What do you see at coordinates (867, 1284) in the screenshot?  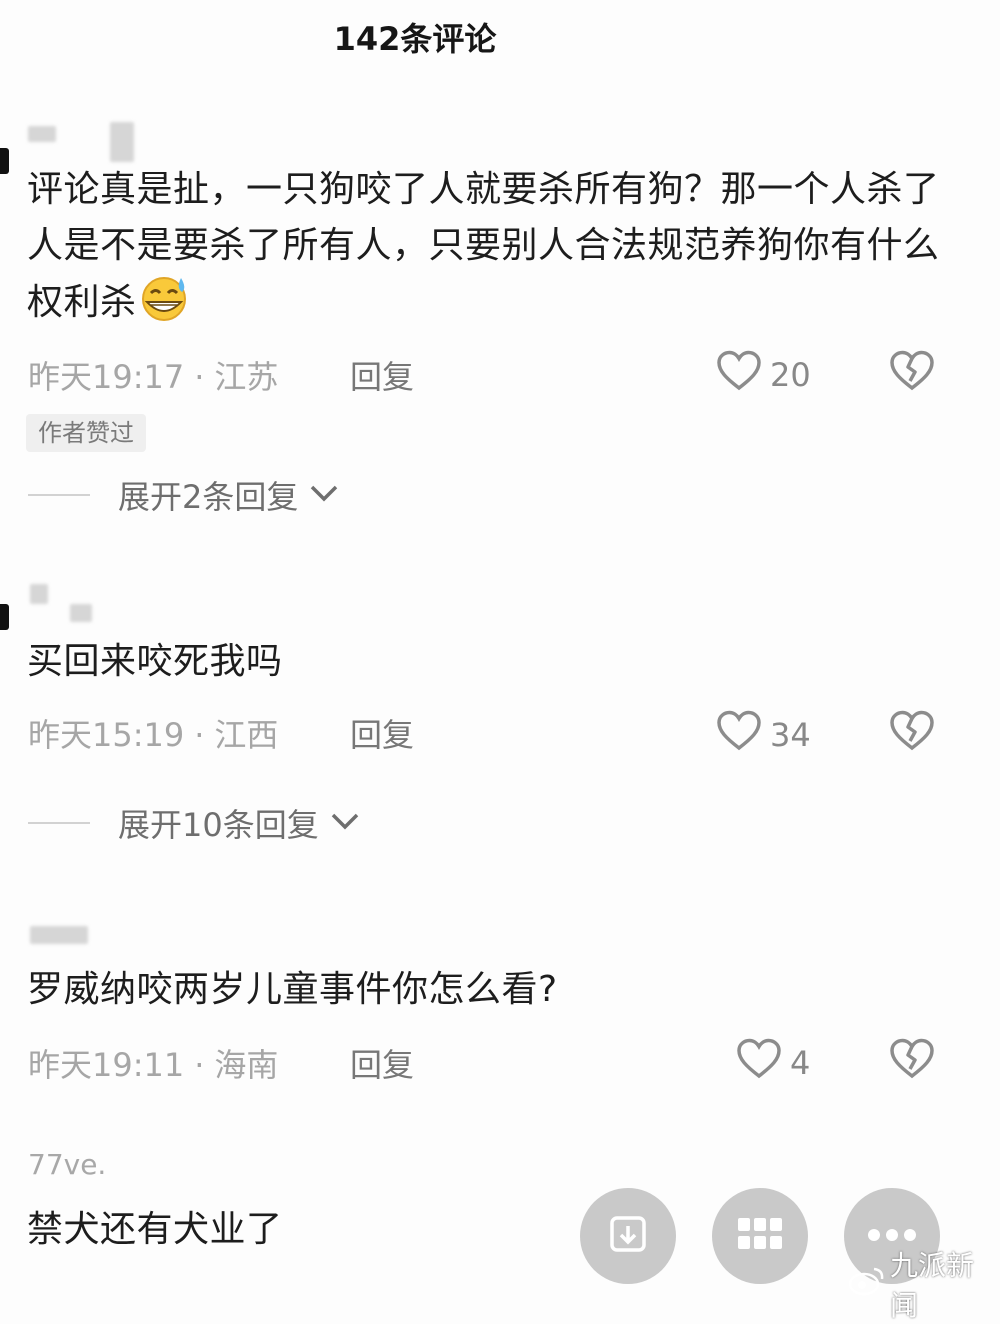 I see `weibo-icon` at bounding box center [867, 1284].